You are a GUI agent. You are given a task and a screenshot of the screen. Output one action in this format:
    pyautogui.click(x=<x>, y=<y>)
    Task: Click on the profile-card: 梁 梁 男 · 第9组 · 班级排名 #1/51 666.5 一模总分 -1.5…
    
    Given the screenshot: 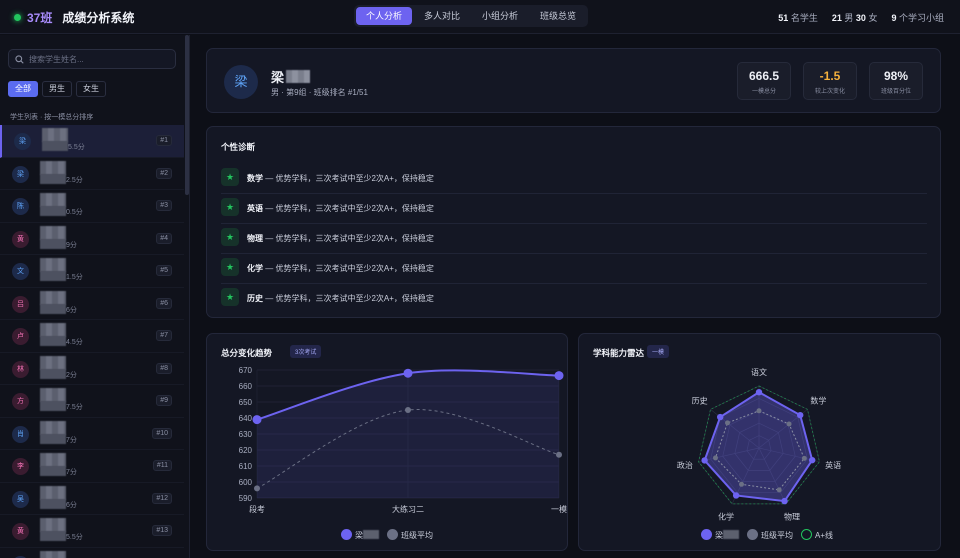 What is the action you would take?
    pyautogui.click(x=573, y=80)
    